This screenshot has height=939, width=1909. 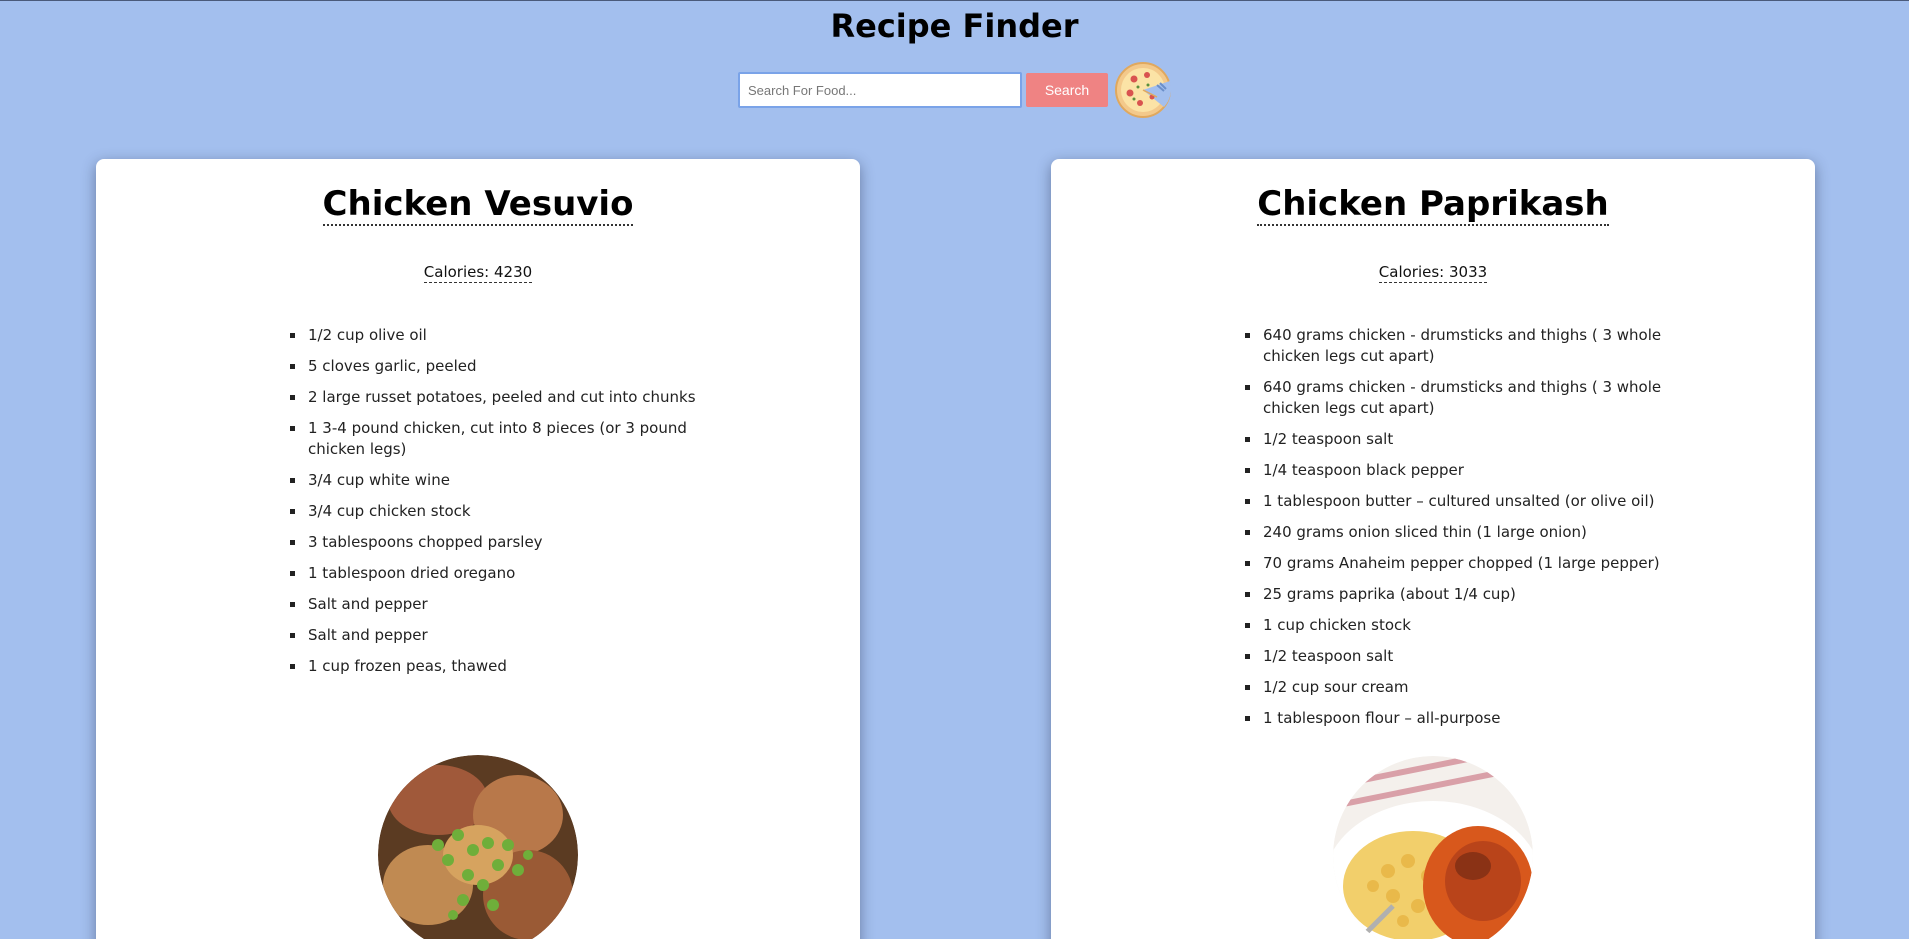 What do you see at coordinates (1433, 273) in the screenshot?
I see `calories-label: Calories: 3033` at bounding box center [1433, 273].